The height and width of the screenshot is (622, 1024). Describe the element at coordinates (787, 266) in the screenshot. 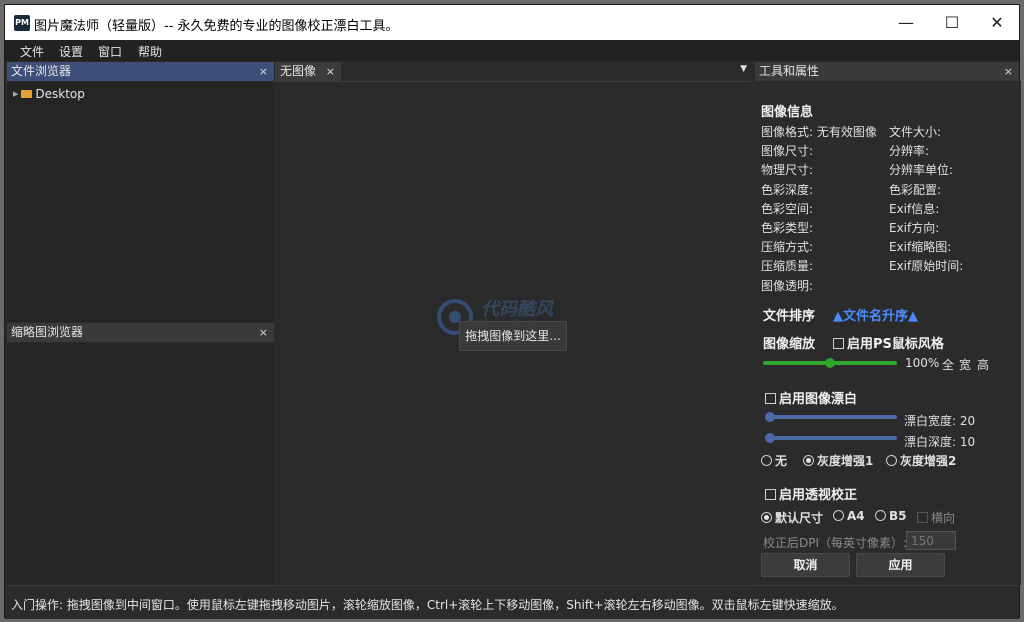

I see `info-quality: 压缩质量:` at that location.